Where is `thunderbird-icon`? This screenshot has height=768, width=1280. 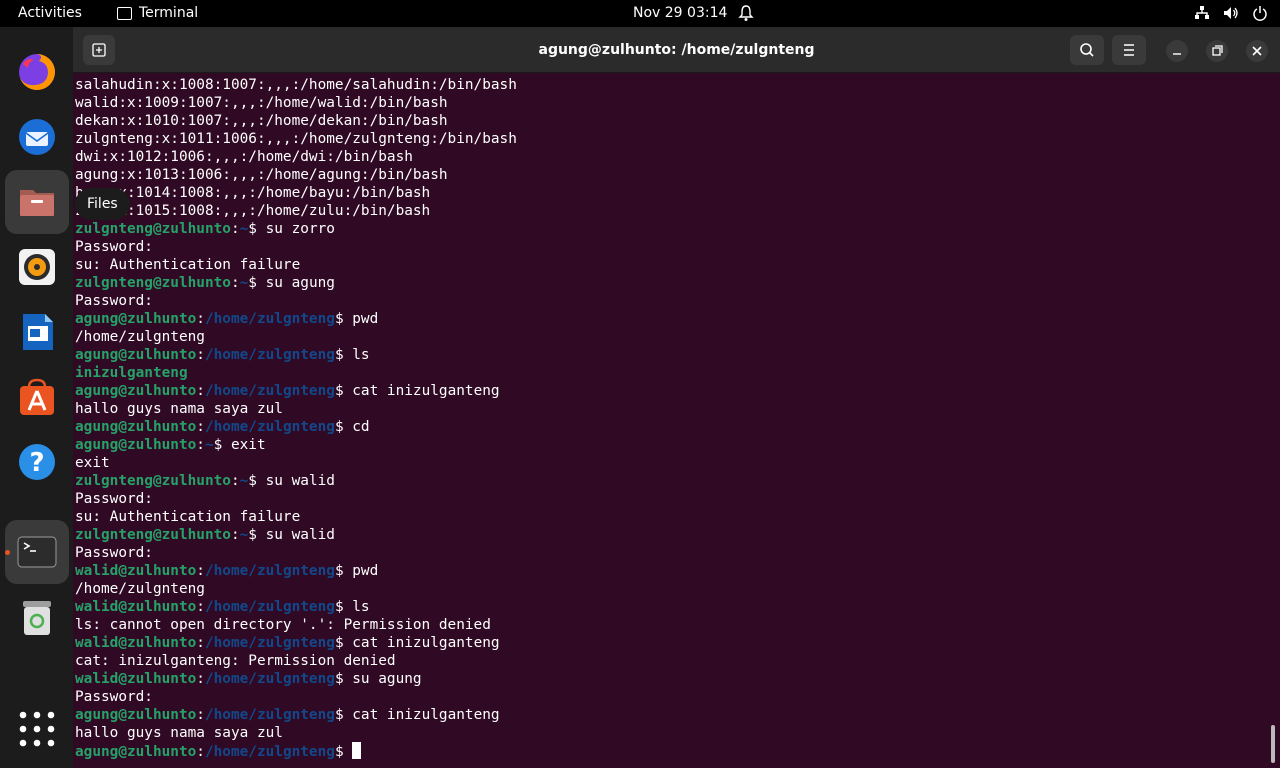 thunderbird-icon is located at coordinates (37, 137).